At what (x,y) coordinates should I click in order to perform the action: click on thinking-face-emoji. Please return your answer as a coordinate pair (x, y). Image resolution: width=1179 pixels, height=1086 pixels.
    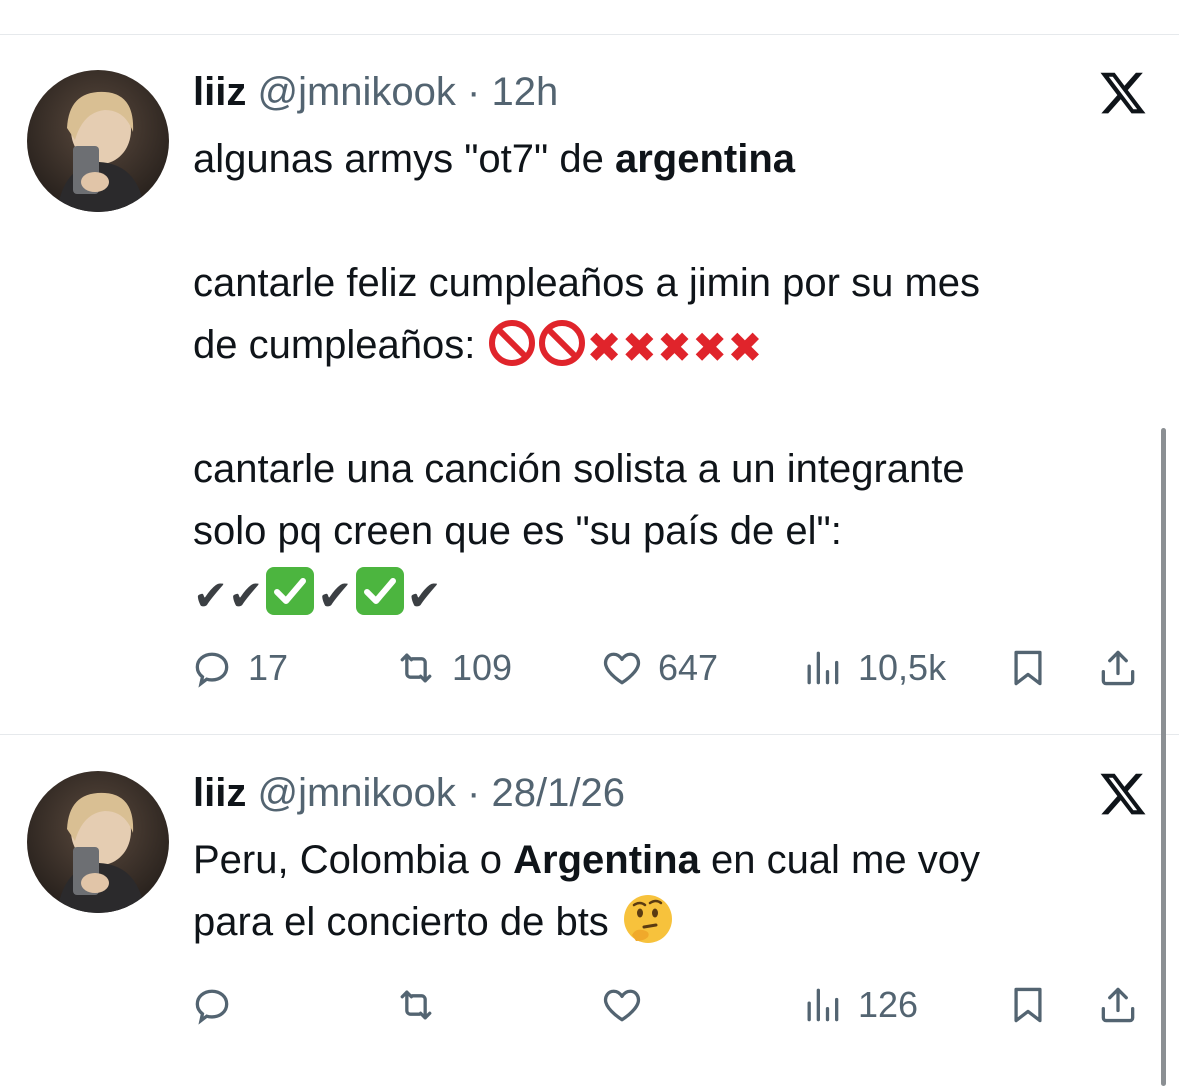
    Looking at the image, I should click on (647, 919).